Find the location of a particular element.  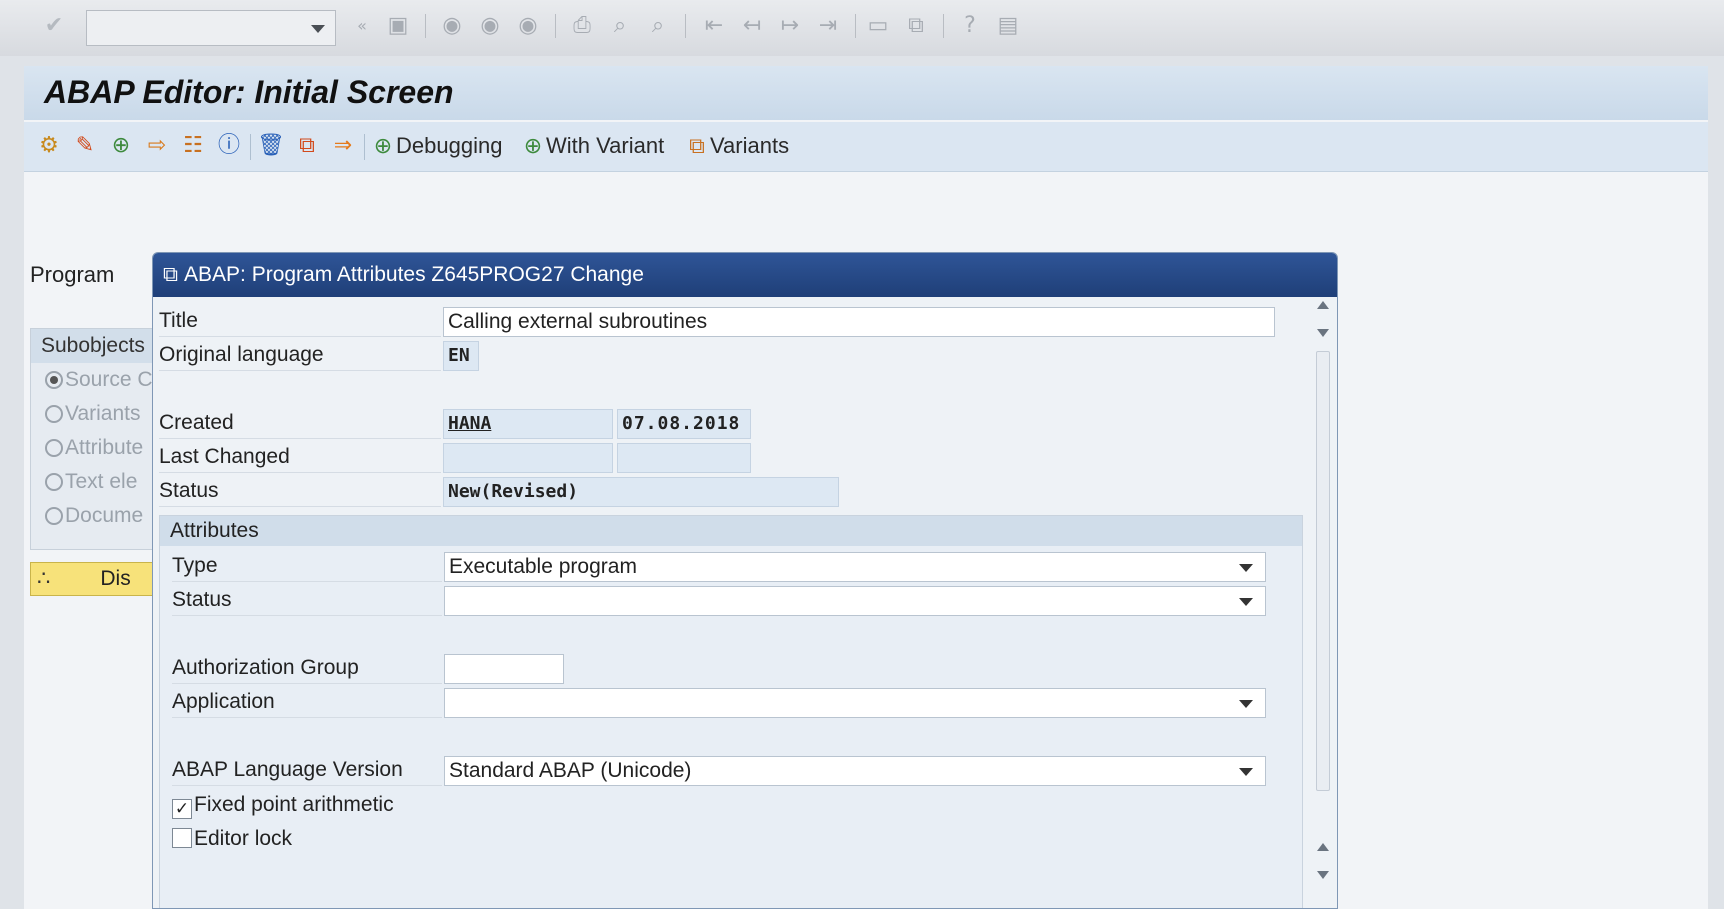

save-icon: ▣ is located at coordinates (398, 26).